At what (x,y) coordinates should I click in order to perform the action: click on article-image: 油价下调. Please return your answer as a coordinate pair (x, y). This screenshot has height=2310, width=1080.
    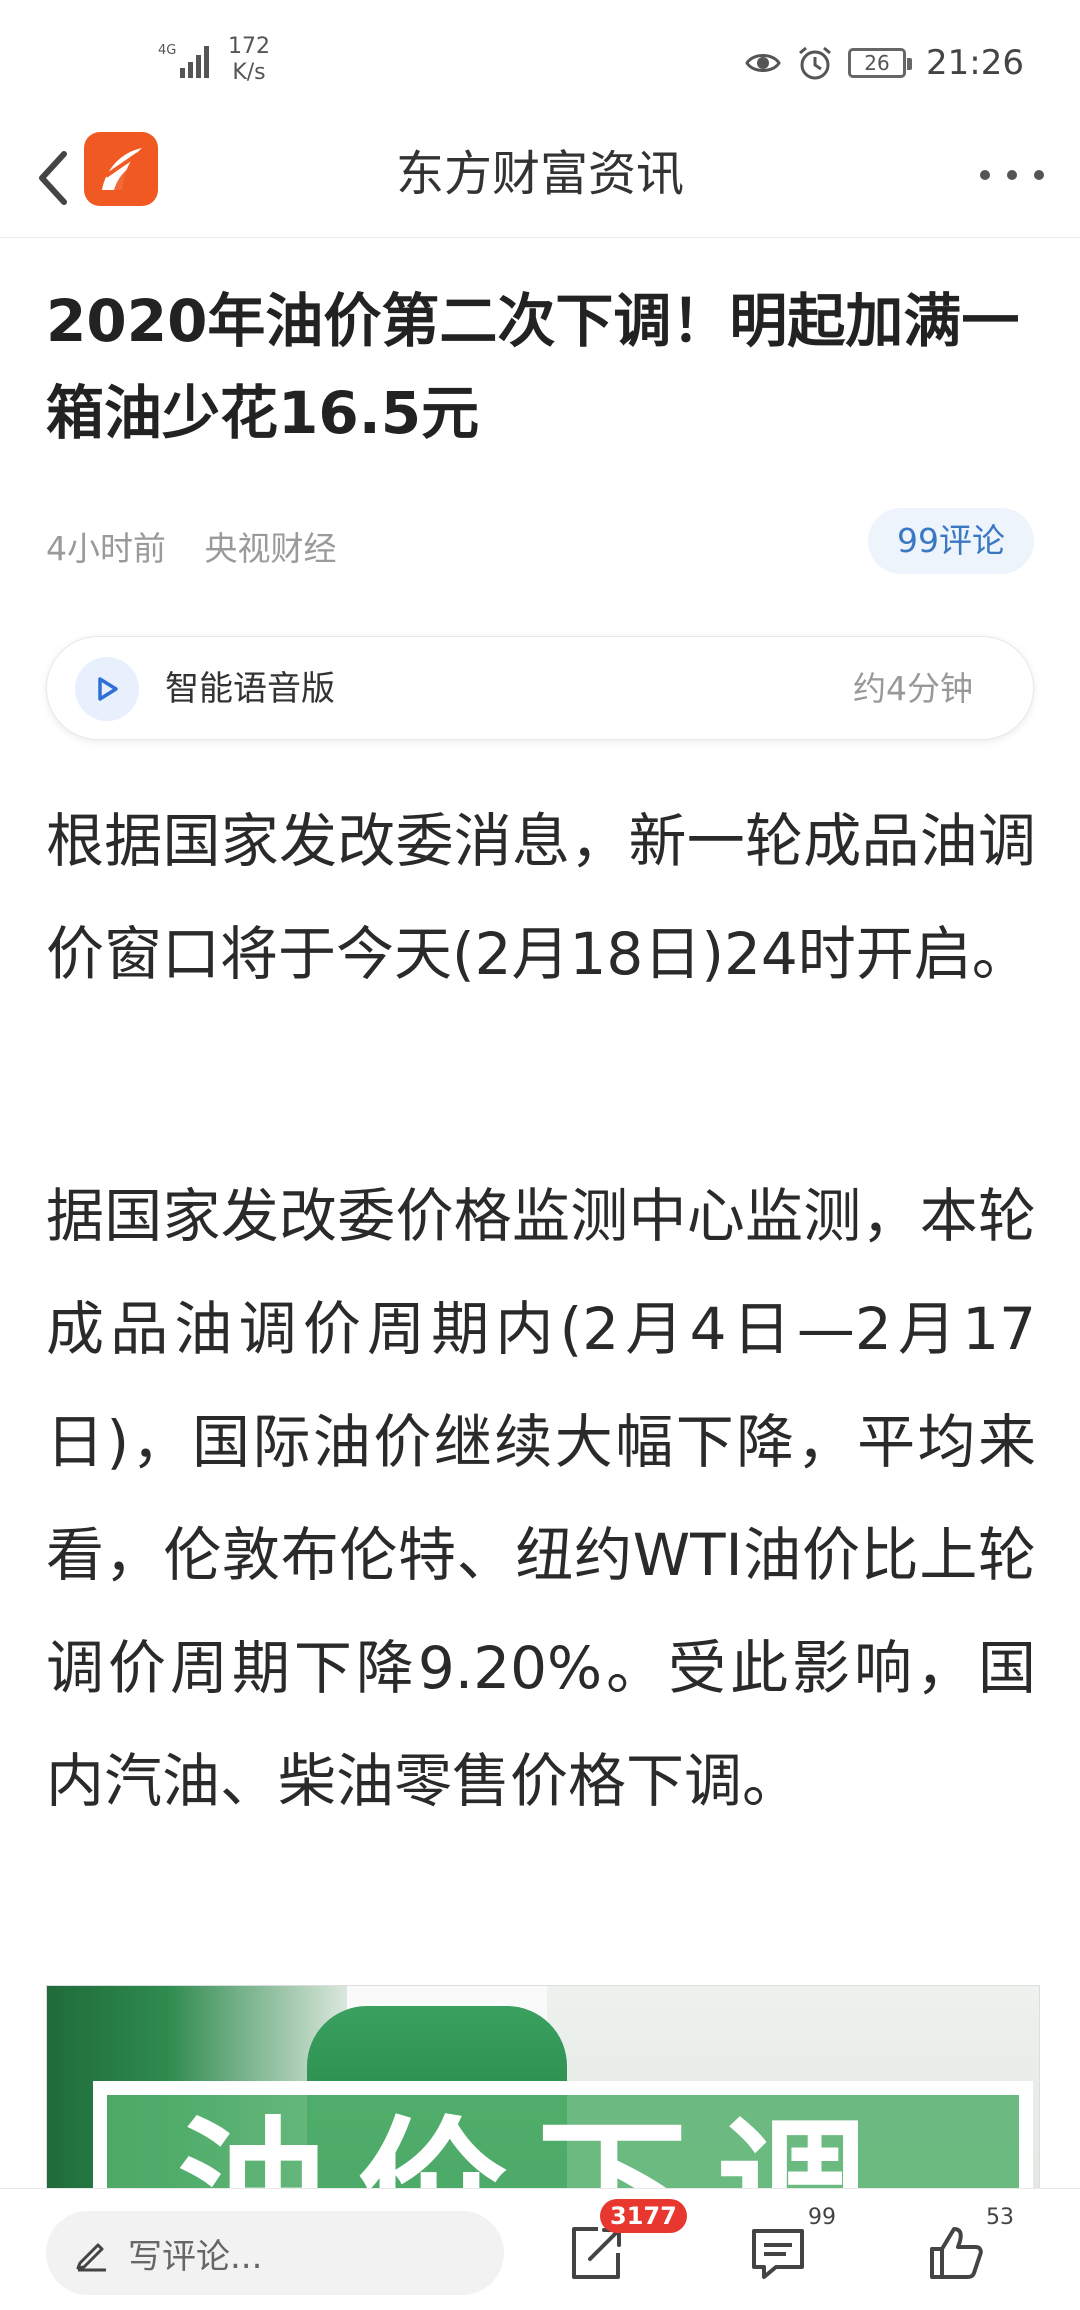
    Looking at the image, I should click on (543, 2095).